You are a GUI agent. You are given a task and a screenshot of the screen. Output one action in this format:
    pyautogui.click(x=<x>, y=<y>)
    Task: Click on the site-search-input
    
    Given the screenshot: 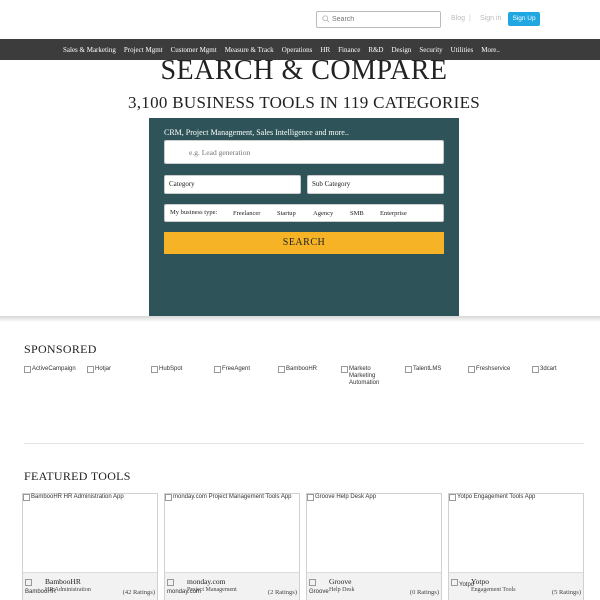 What is the action you would take?
    pyautogui.click(x=384, y=19)
    